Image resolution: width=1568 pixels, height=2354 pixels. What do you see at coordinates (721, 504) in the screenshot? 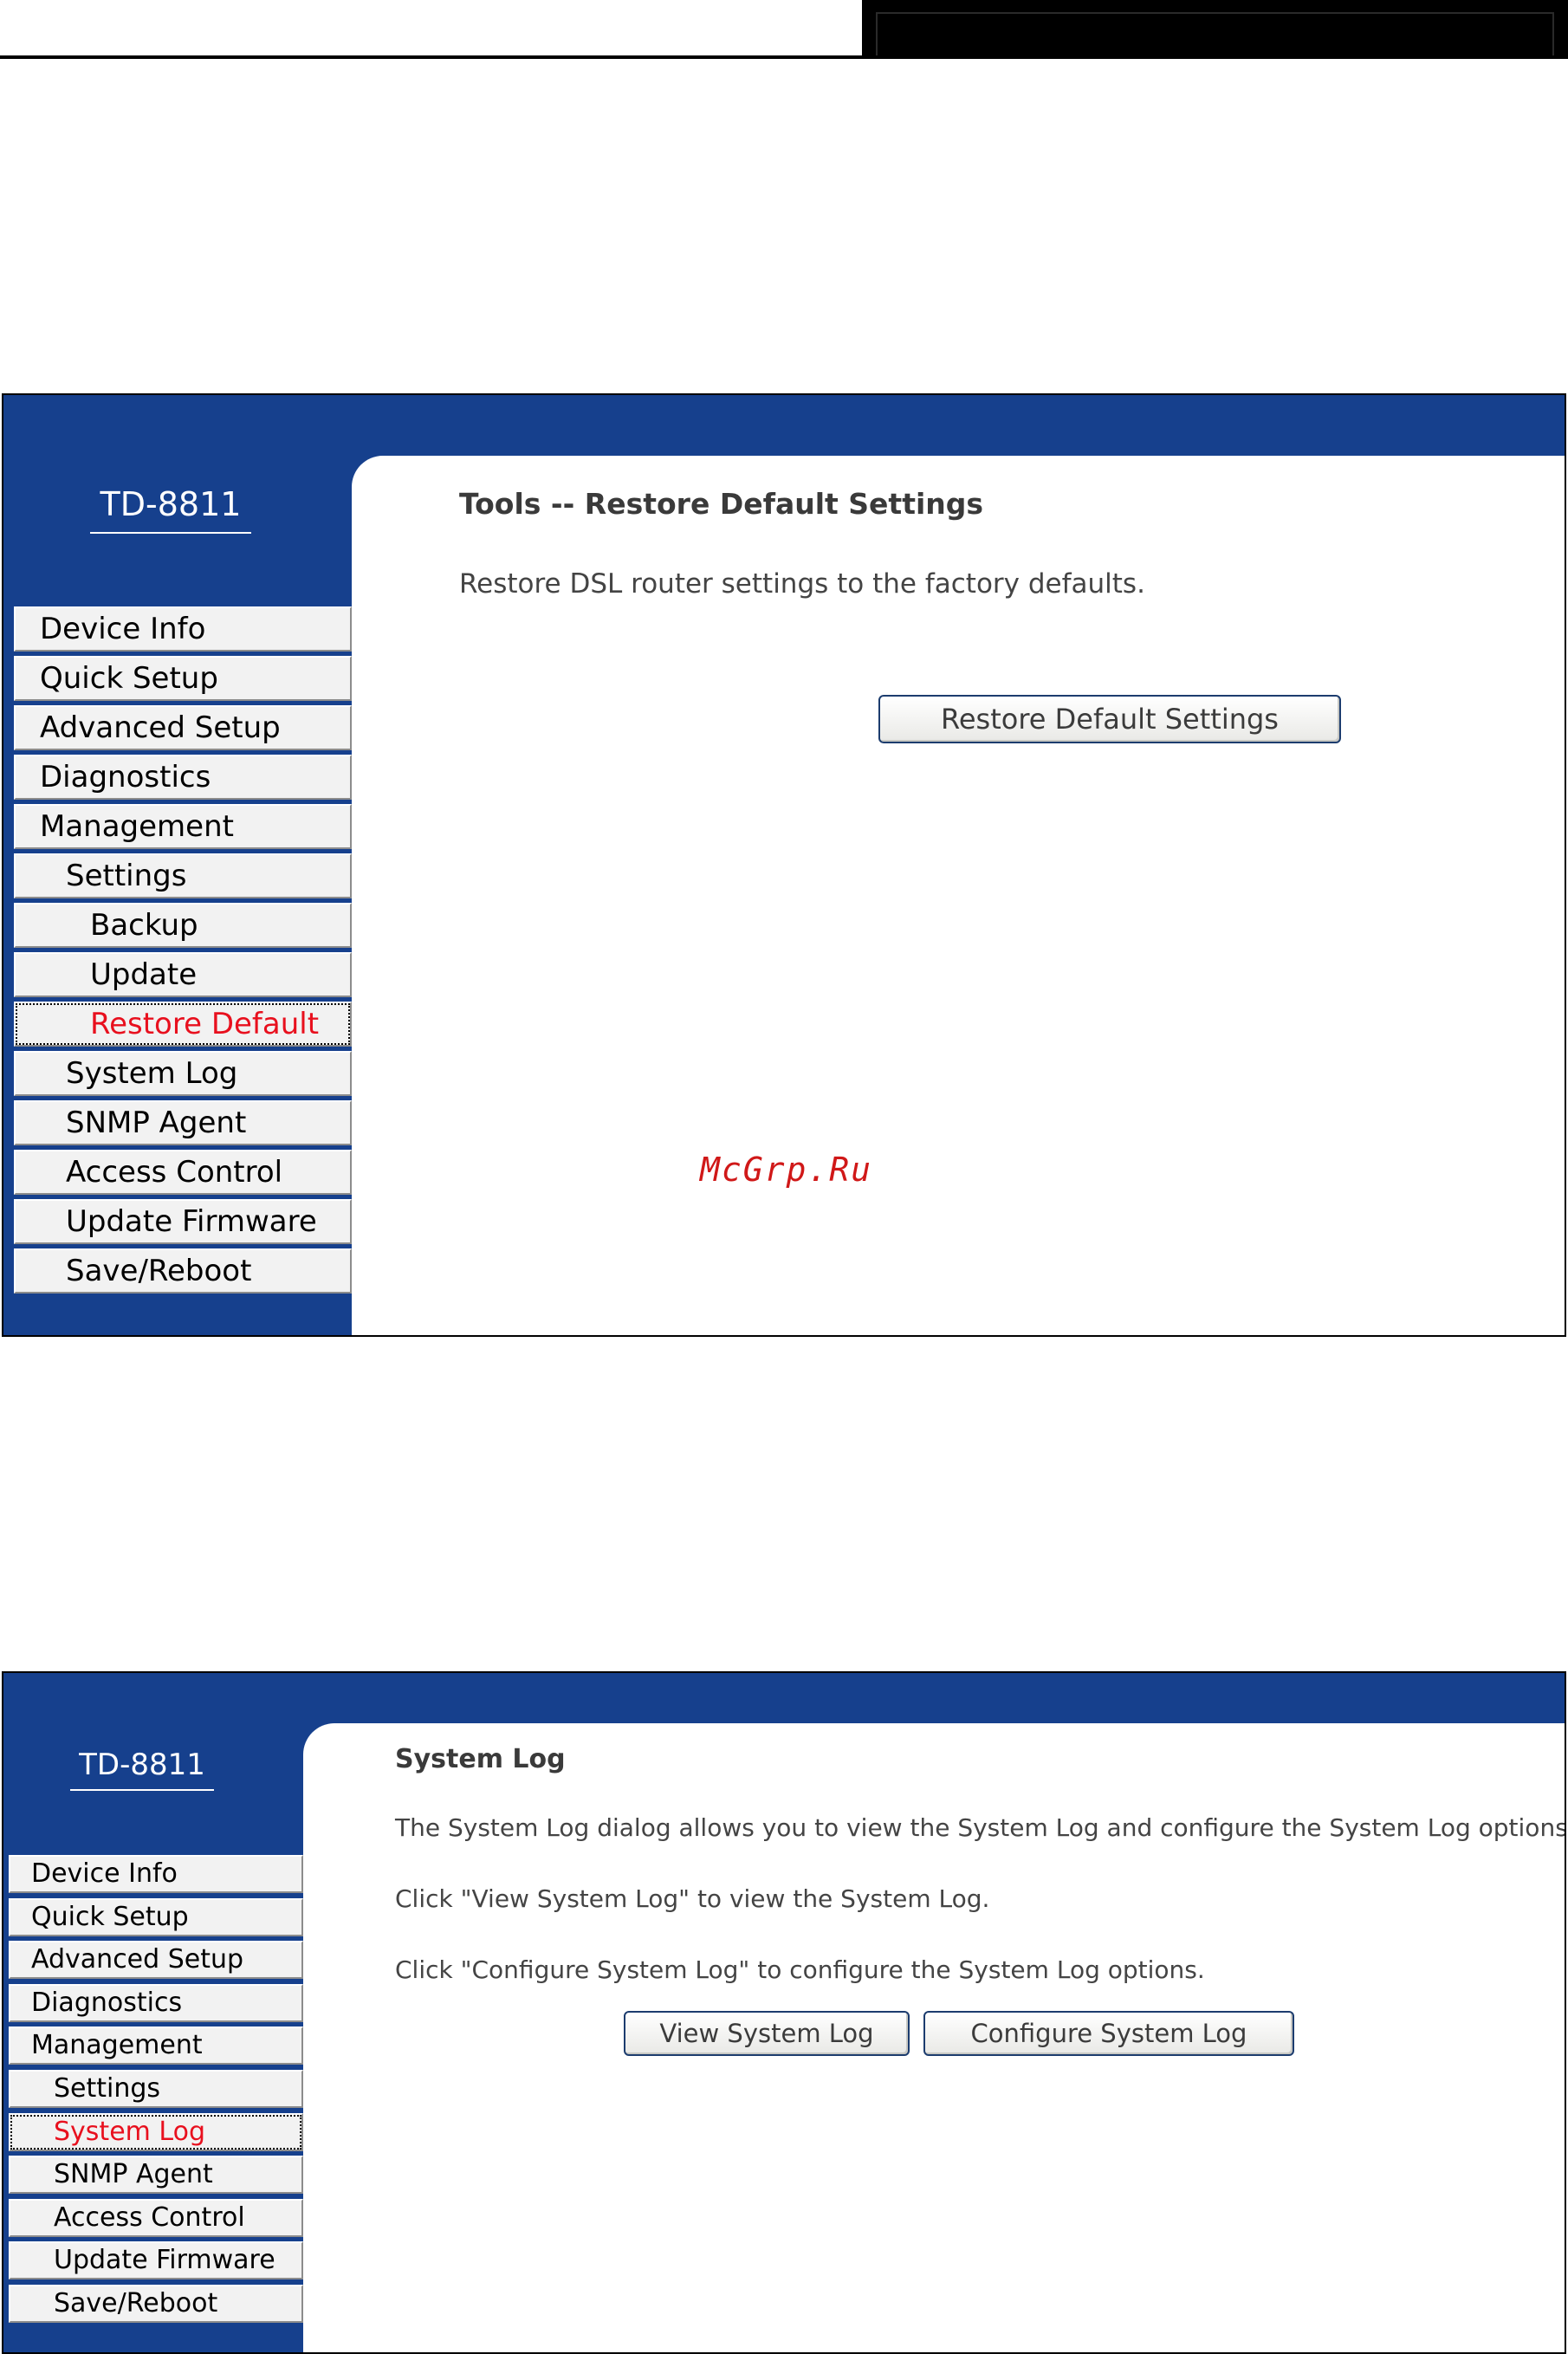
I see `page-title: Tools -- Restore Default Settings` at bounding box center [721, 504].